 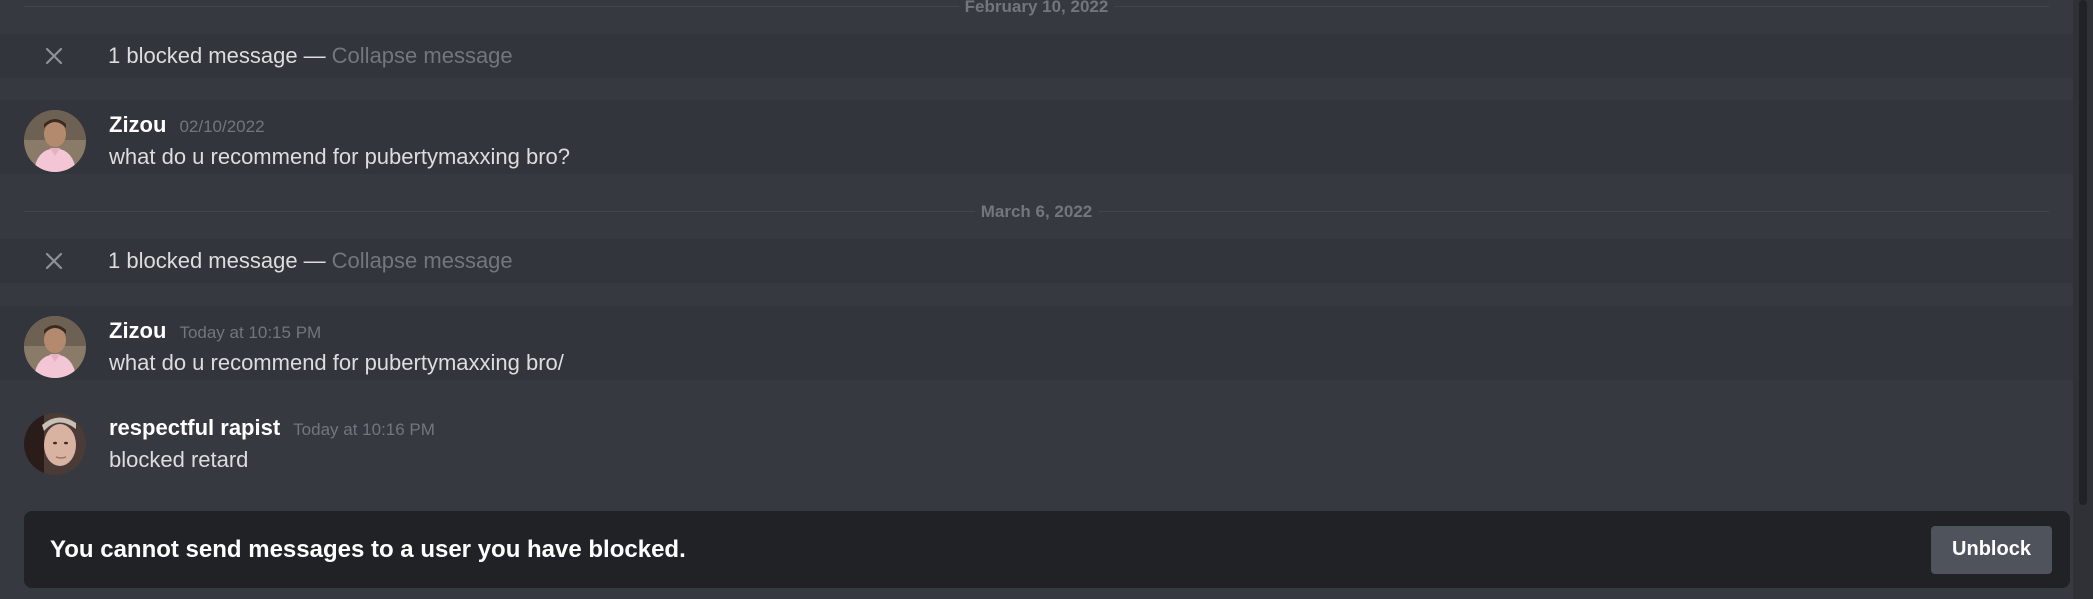 I want to click on timestamp: Today at 10:16 PM, so click(x=364, y=429).